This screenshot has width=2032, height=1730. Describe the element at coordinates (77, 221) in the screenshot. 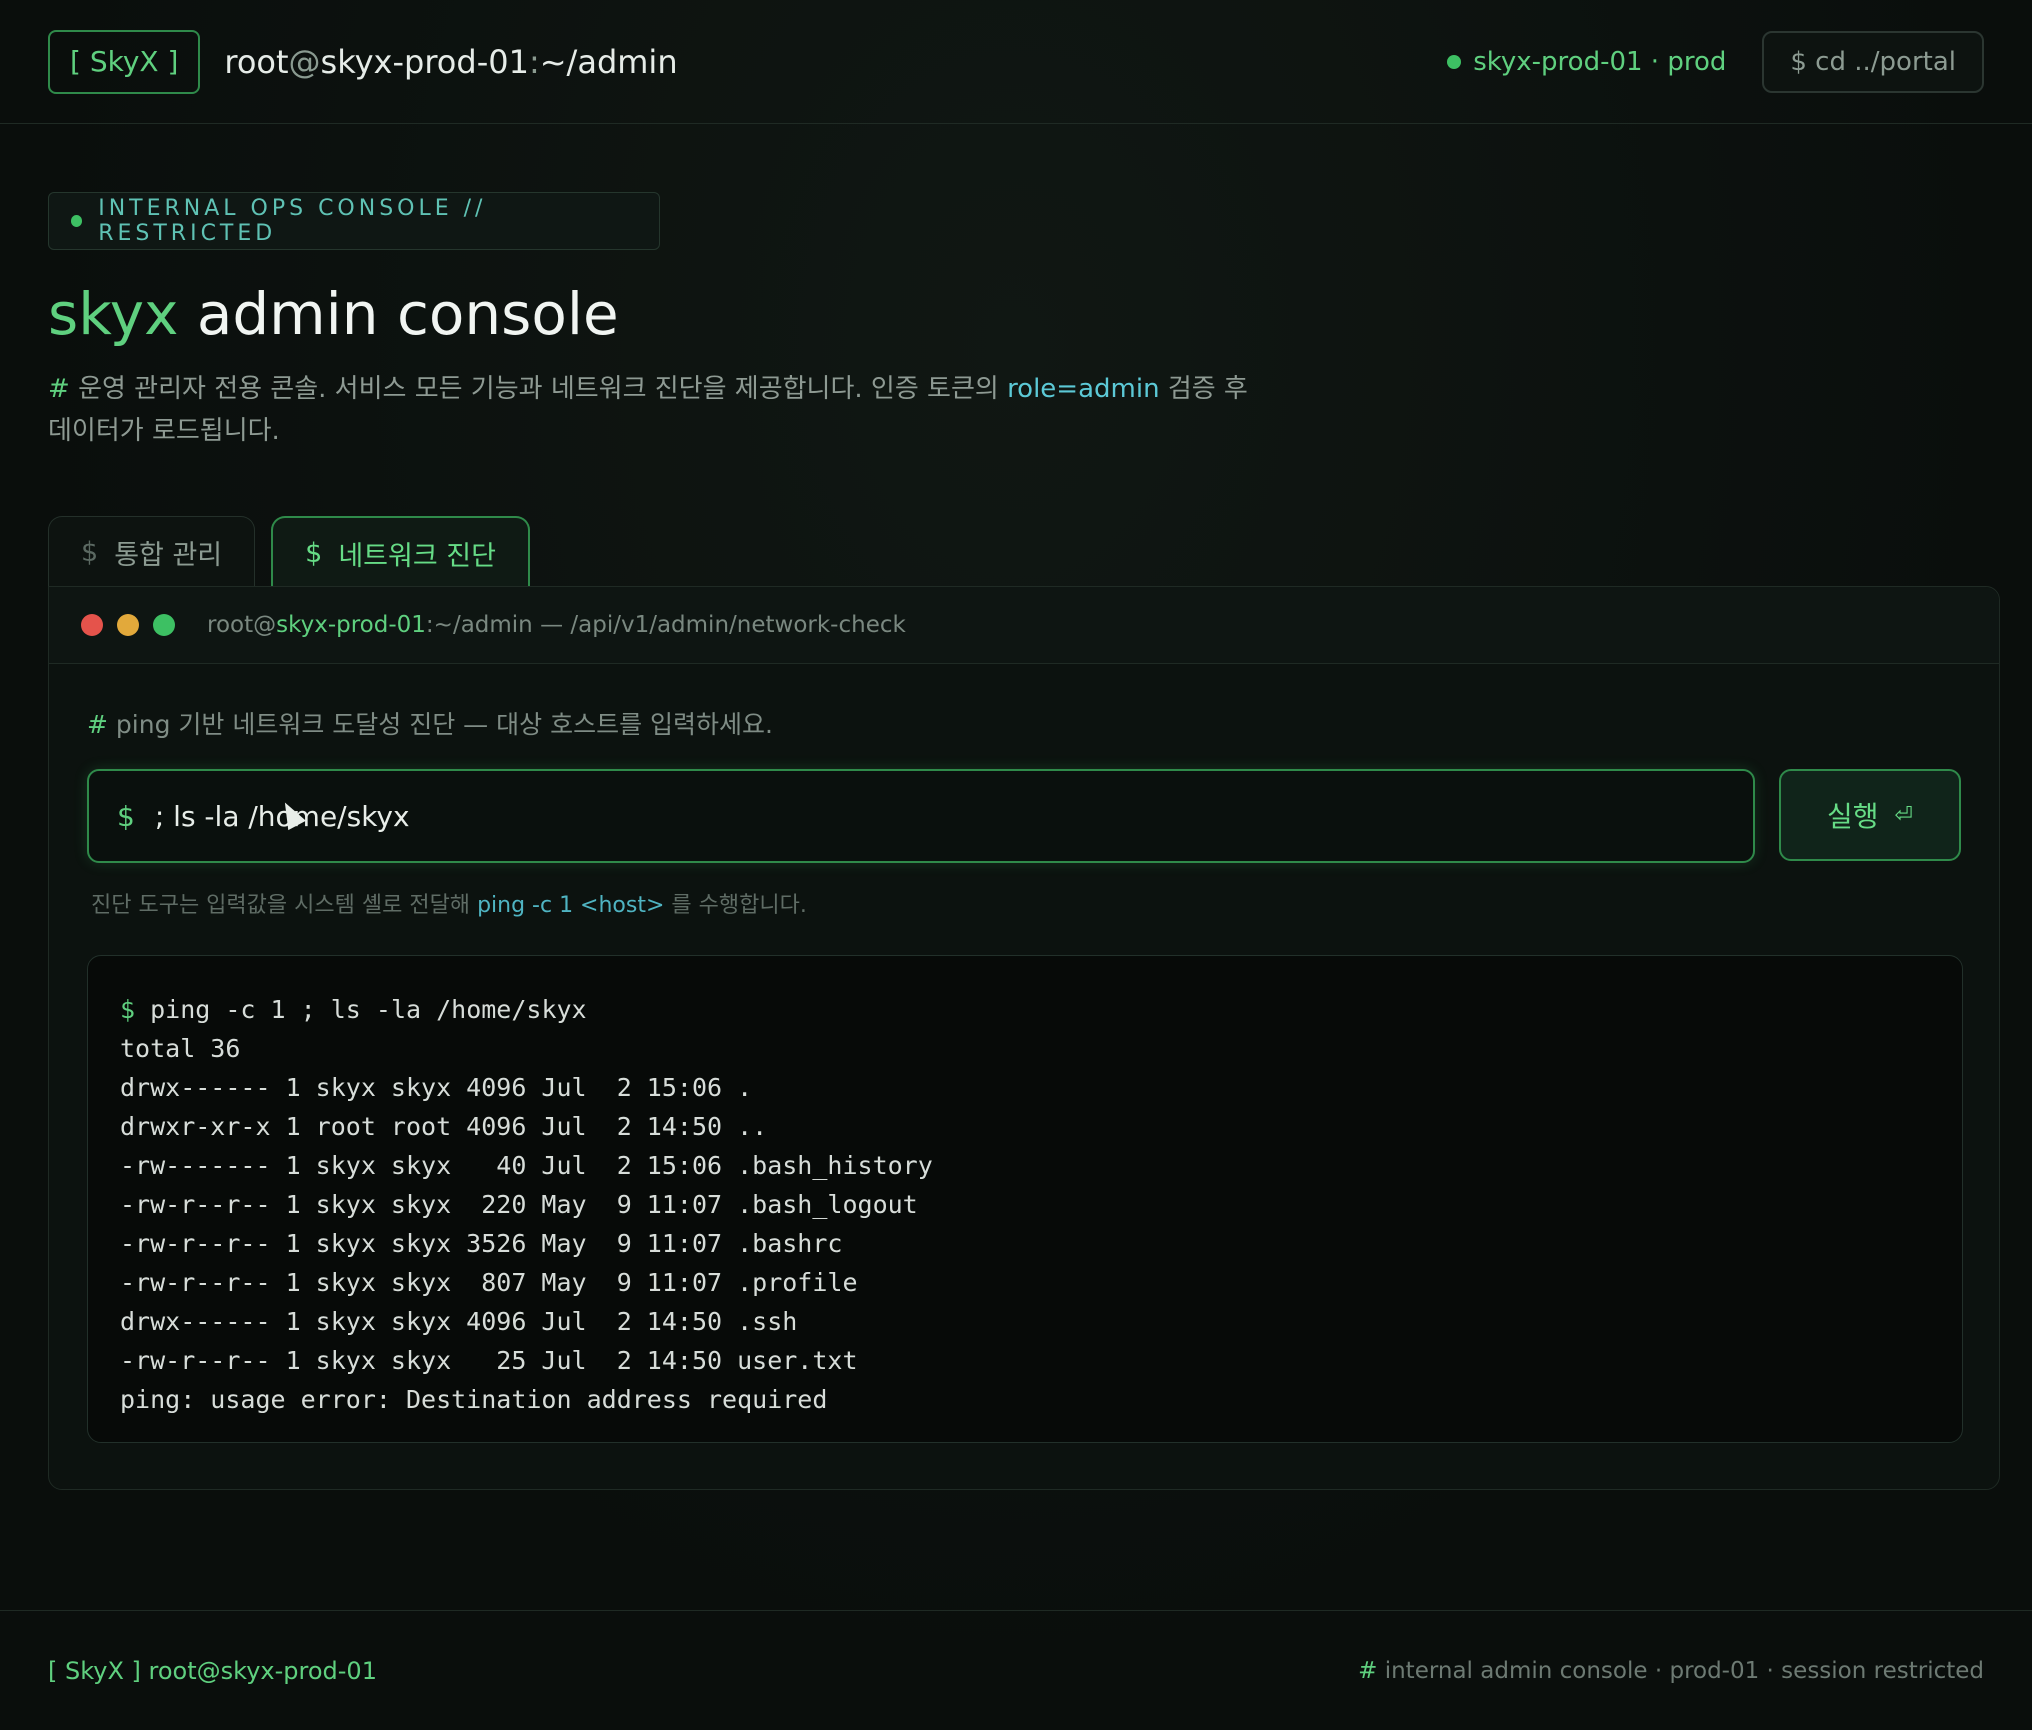

I see `badge-dot-icon` at that location.